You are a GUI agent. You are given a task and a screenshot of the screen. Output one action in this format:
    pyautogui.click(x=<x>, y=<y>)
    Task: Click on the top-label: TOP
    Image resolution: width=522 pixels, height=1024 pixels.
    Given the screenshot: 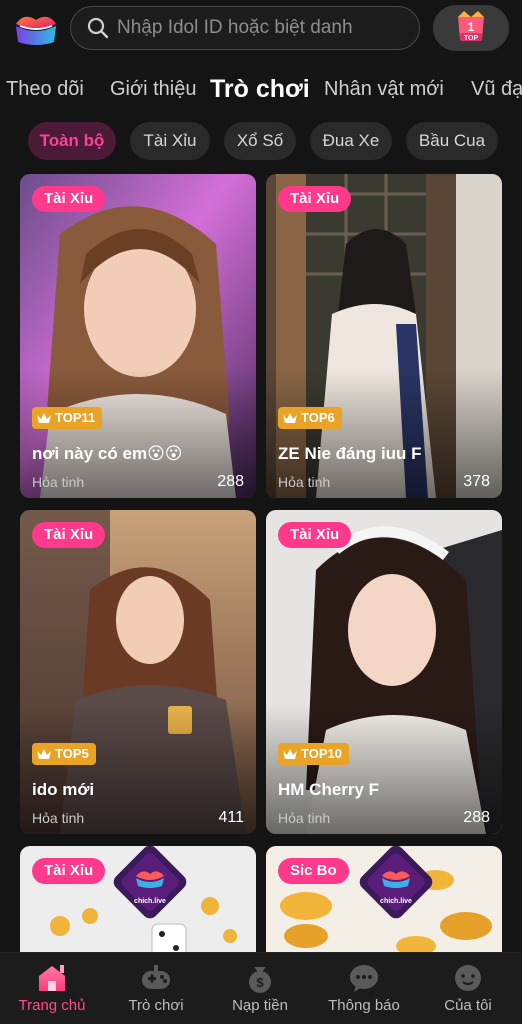 What is the action you would take?
    pyautogui.click(x=471, y=38)
    